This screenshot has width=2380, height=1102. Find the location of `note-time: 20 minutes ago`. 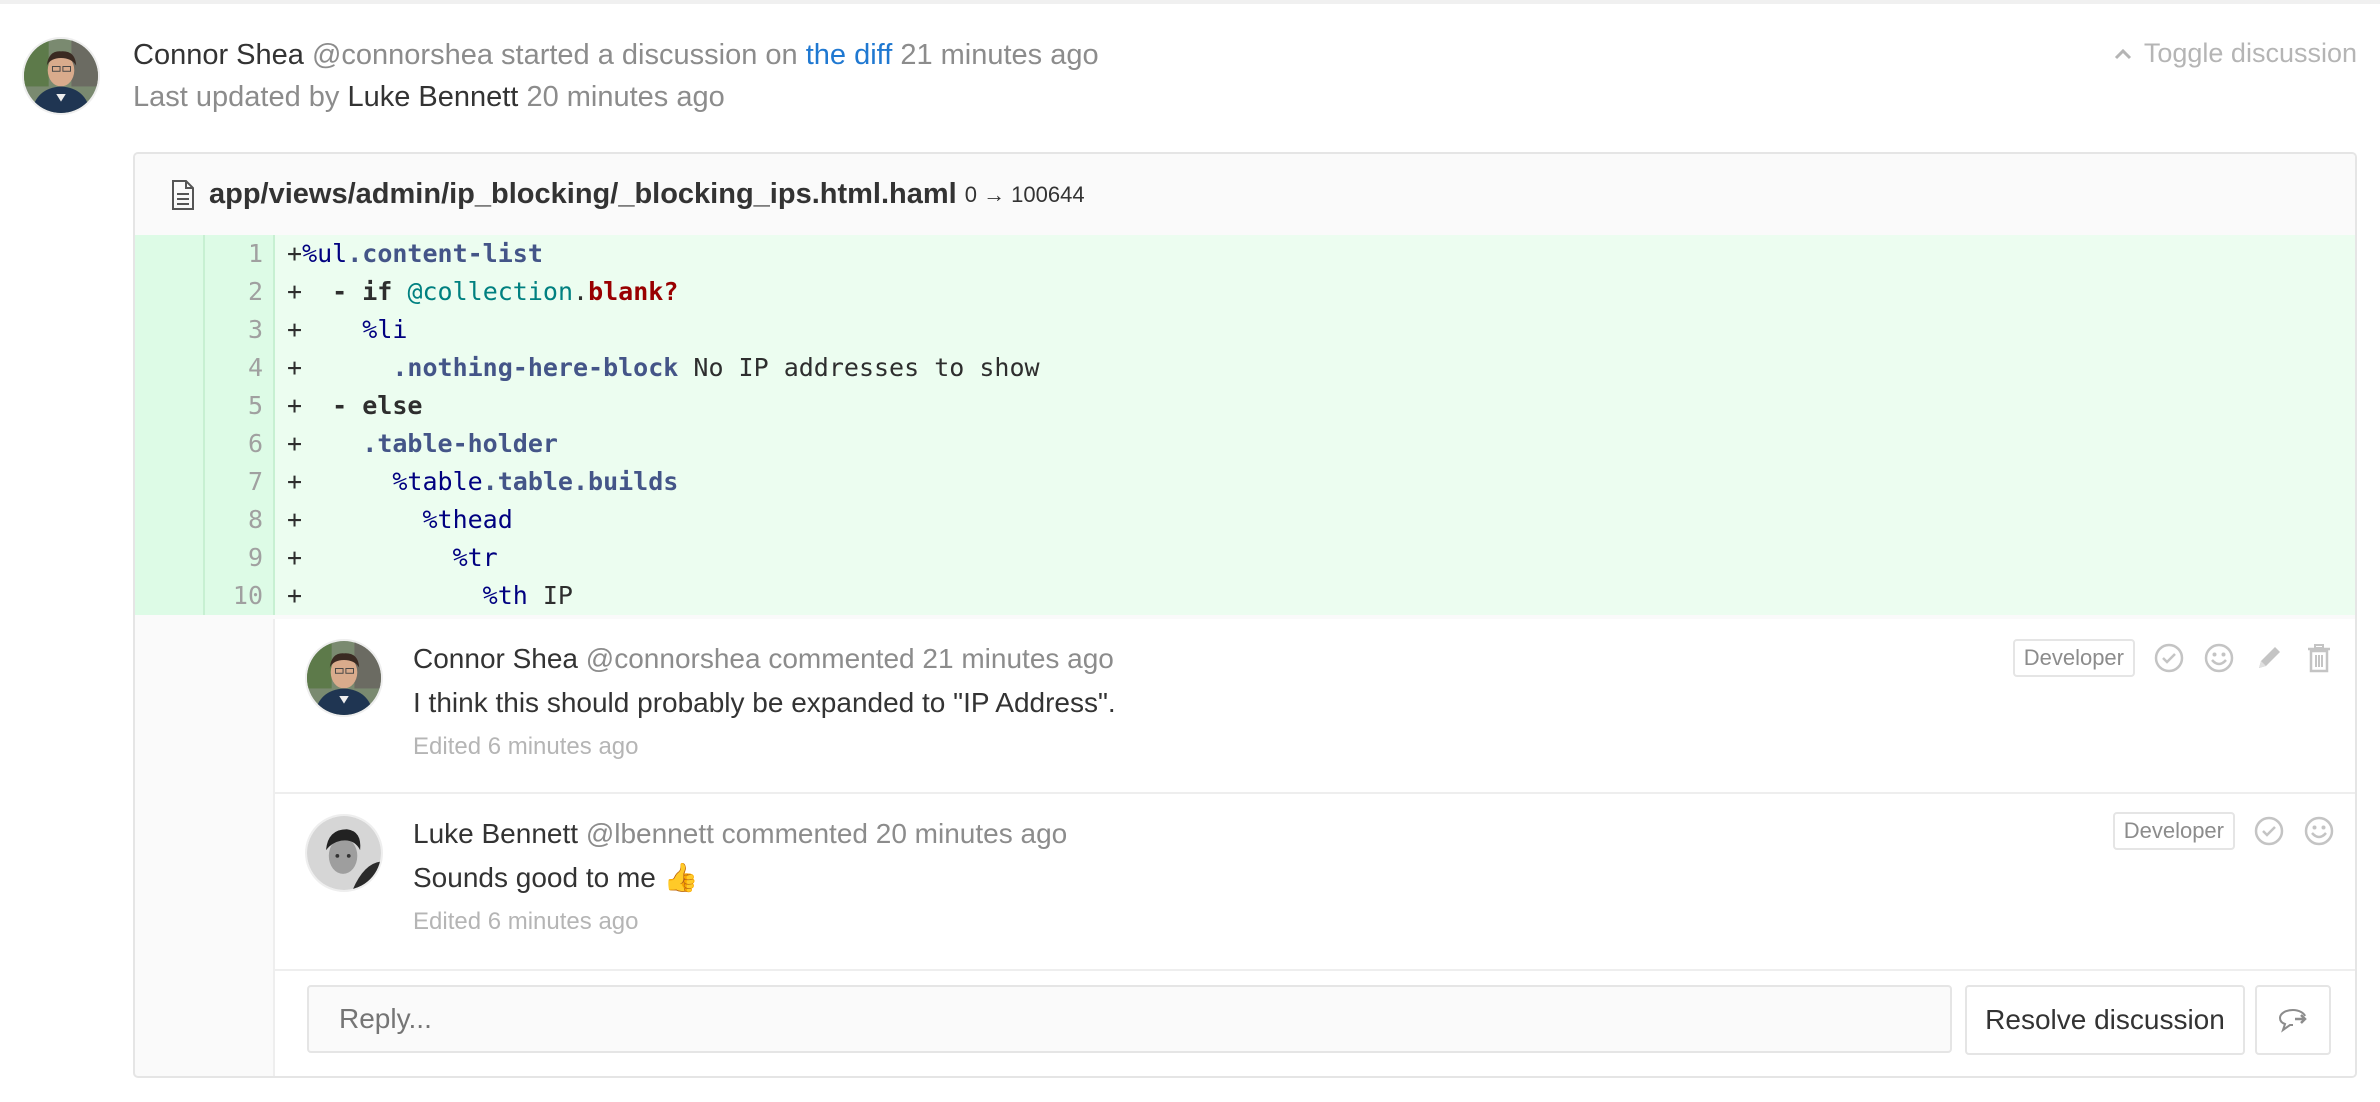

note-time: 20 minutes ago is located at coordinates (971, 833).